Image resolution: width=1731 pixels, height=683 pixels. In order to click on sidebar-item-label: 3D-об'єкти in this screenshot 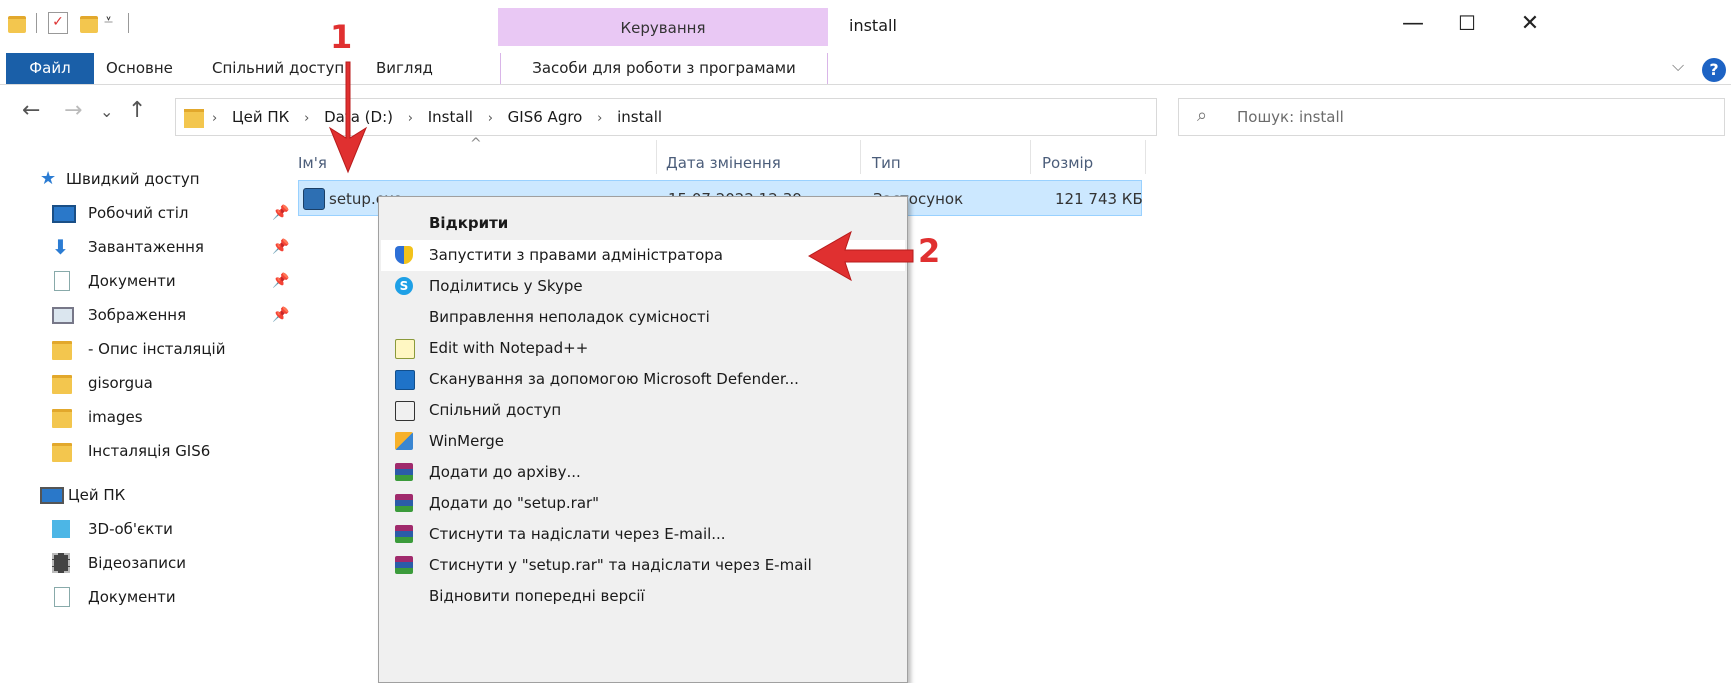, I will do `click(130, 529)`.